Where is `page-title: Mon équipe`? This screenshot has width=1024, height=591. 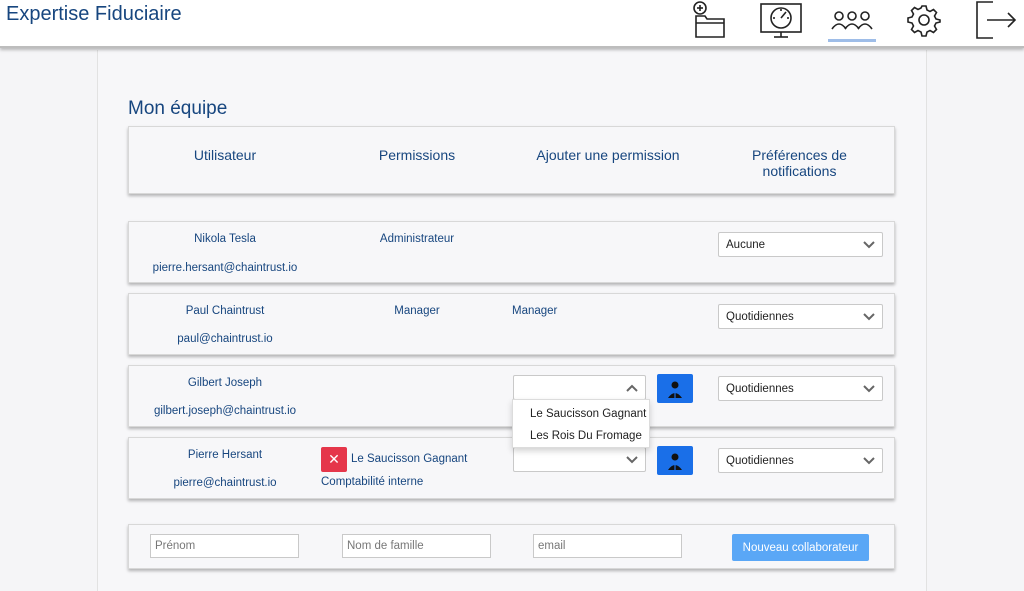 page-title: Mon équipe is located at coordinates (178, 108).